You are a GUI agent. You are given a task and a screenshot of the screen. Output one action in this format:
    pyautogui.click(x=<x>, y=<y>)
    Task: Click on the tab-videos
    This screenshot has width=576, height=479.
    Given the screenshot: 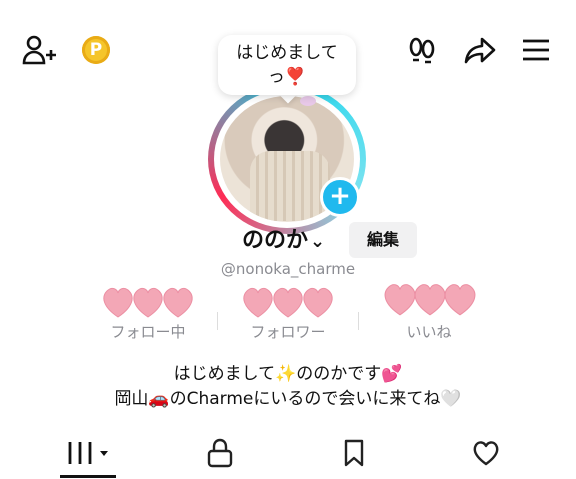 What is the action you would take?
    pyautogui.click(x=88, y=453)
    